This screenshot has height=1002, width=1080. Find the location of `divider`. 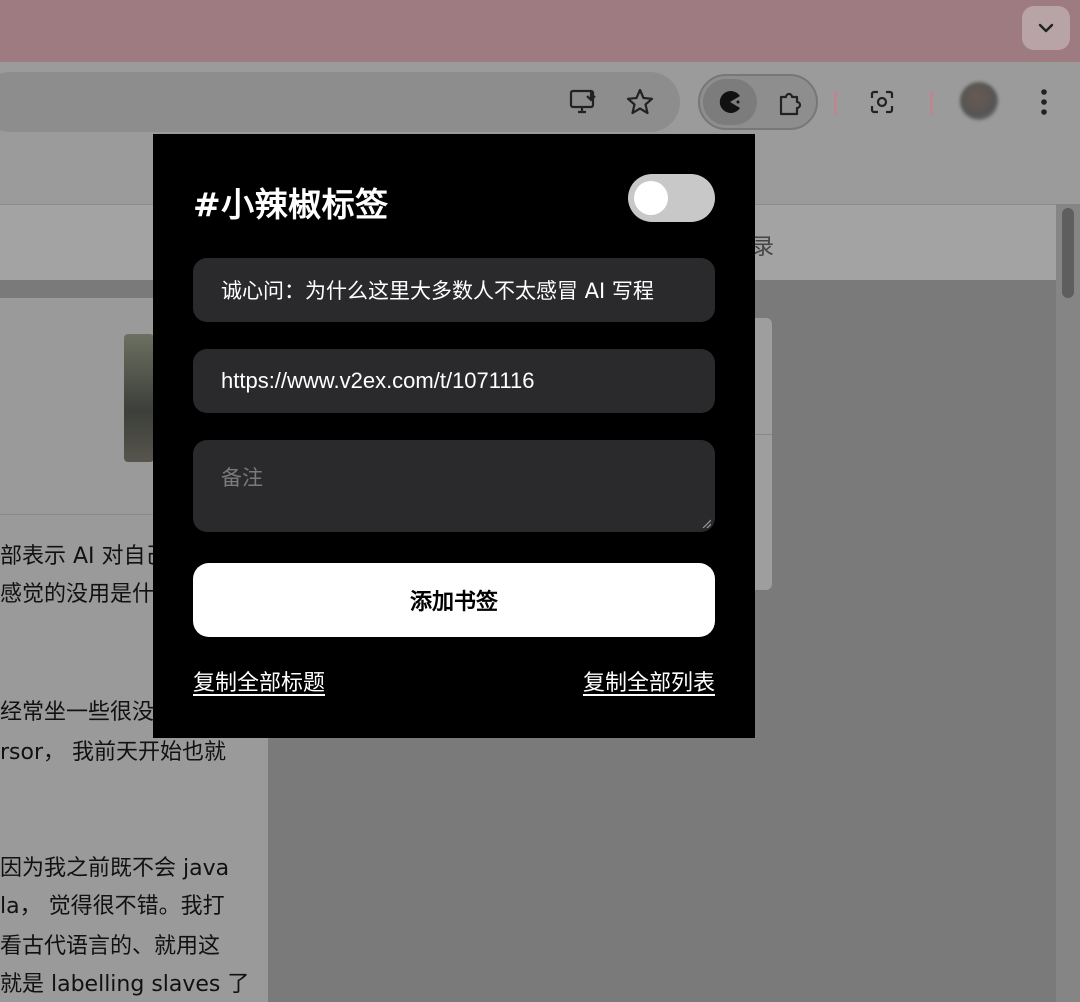

divider is located at coordinates (763, 434).